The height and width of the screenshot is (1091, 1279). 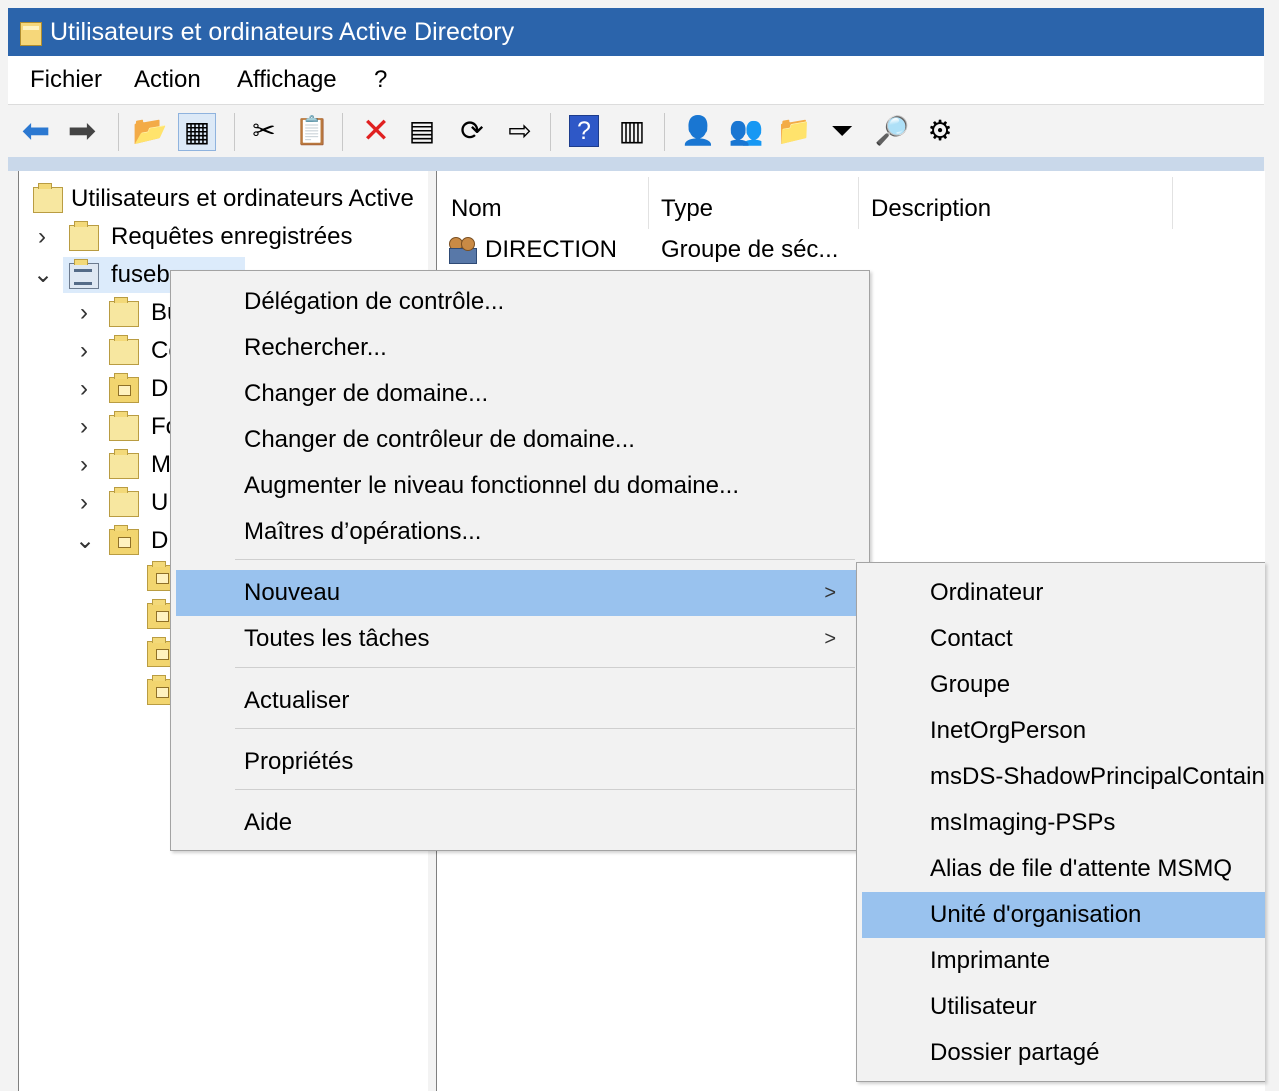 What do you see at coordinates (82, 131) in the screenshot?
I see `forward-arrow-icon: ➡` at bounding box center [82, 131].